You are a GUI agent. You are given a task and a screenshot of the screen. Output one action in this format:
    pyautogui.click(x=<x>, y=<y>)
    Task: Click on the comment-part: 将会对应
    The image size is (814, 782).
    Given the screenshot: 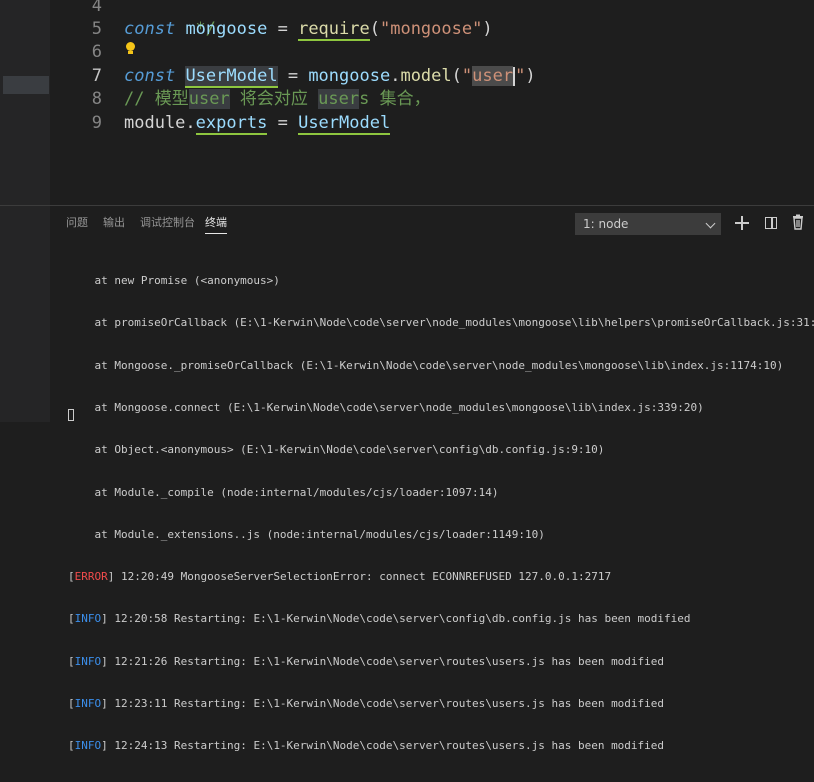 What is the action you would take?
    pyautogui.click(x=274, y=99)
    